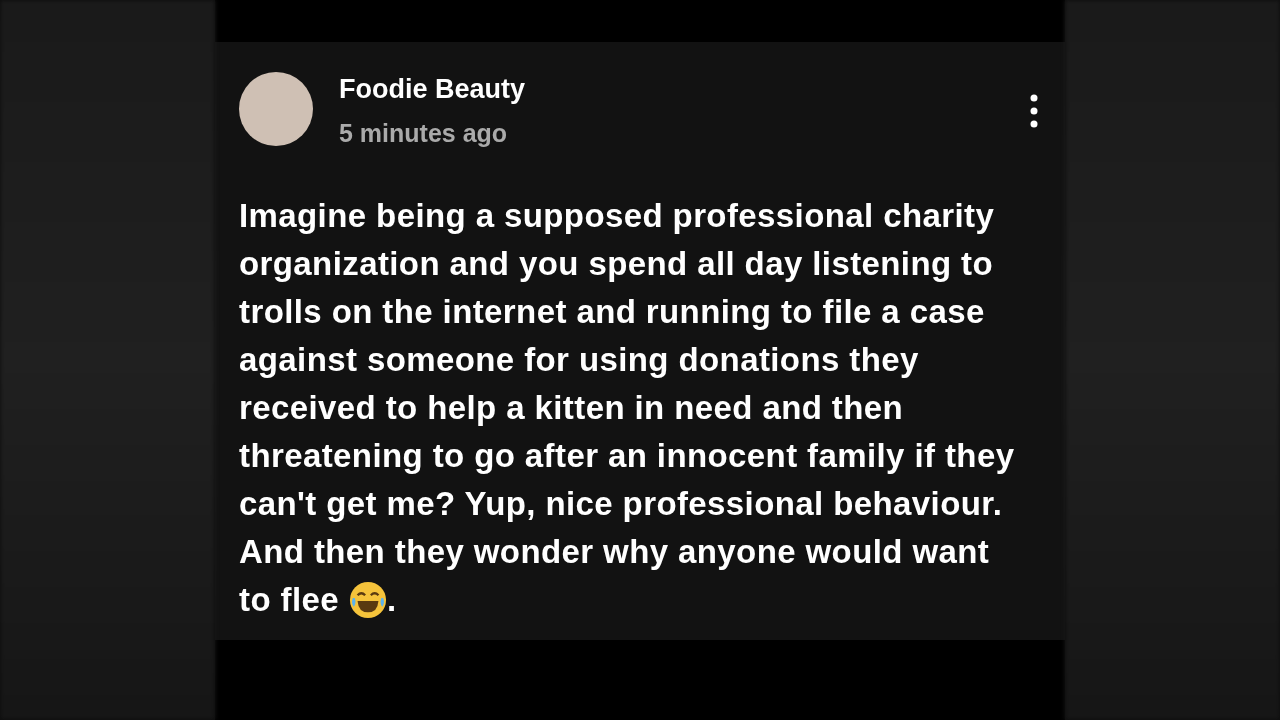 Image resolution: width=1280 pixels, height=720 pixels. Describe the element at coordinates (368, 600) in the screenshot. I see `laughing-face-icon` at that location.